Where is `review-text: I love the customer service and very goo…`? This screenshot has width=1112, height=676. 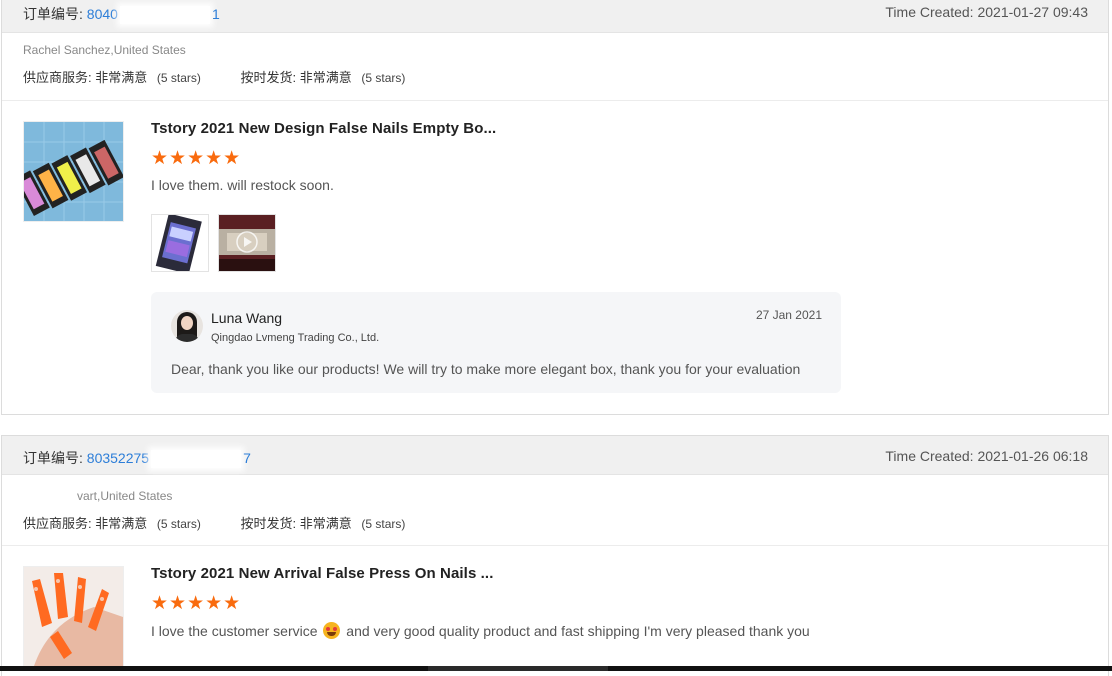 review-text: I love the customer service and very goo… is located at coordinates (480, 630).